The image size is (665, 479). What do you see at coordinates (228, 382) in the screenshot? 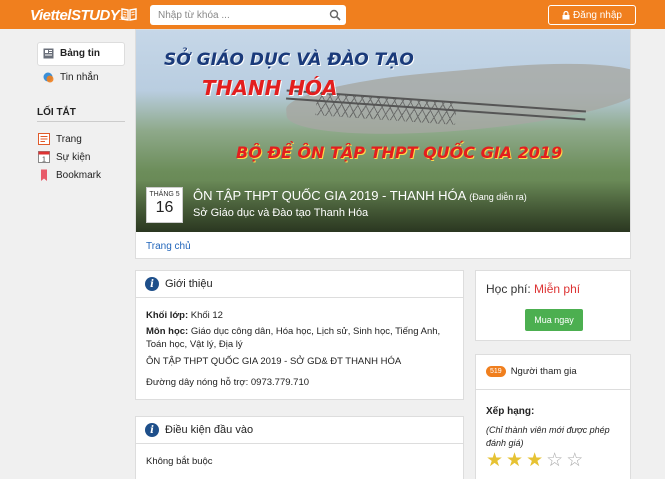
I see `hotline: Đường dây nóng hỗ trợ: 0973.779.710` at bounding box center [228, 382].